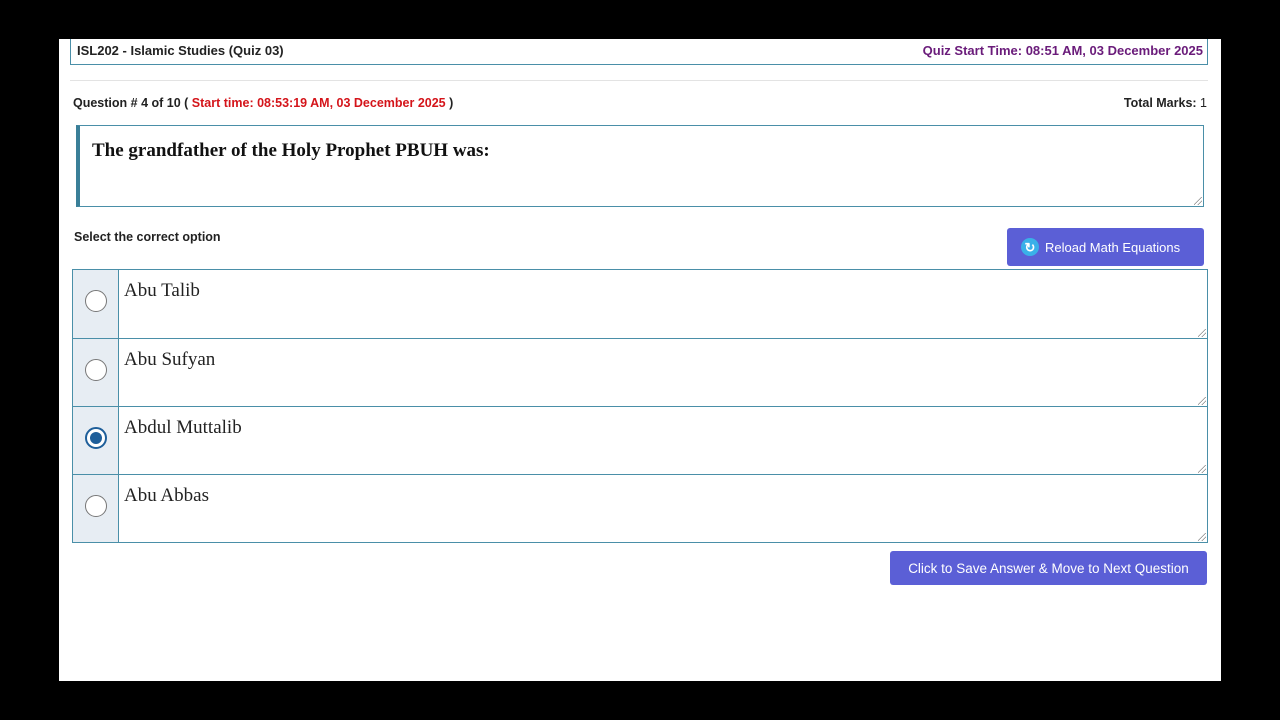 Image resolution: width=1280 pixels, height=720 pixels. Describe the element at coordinates (1203, 103) in the screenshot. I see `total-marks-value: 1` at that location.